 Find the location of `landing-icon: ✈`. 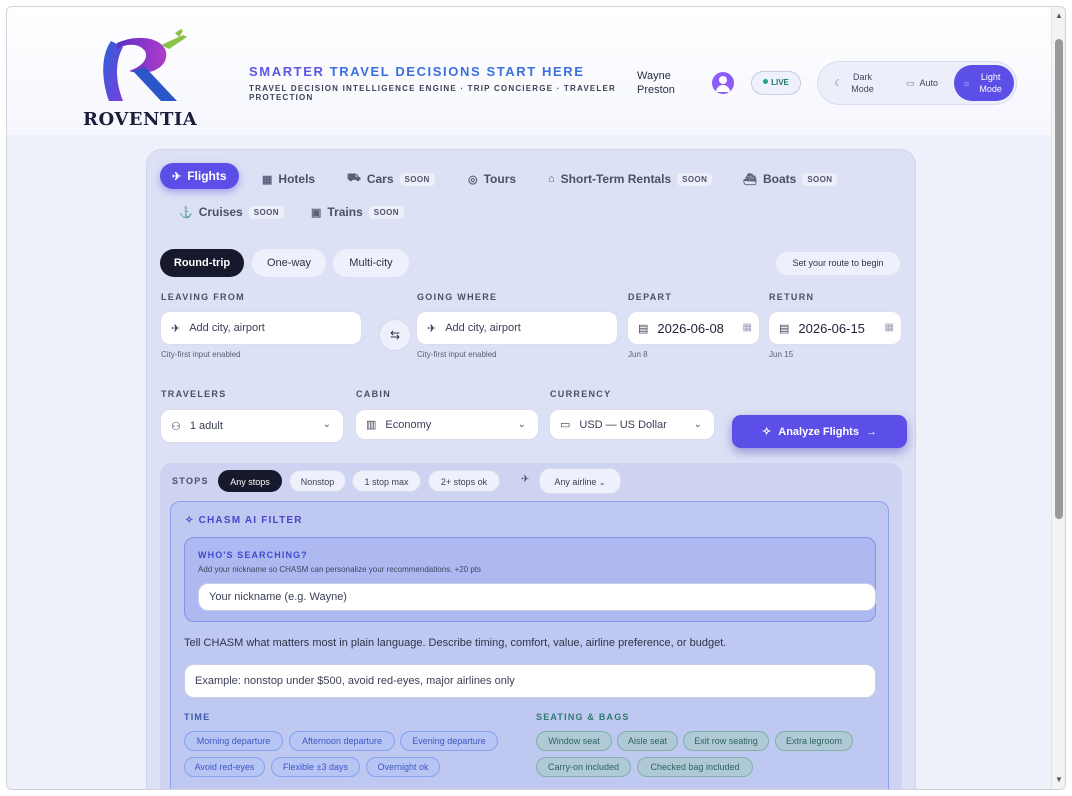

landing-icon: ✈ is located at coordinates (432, 328).